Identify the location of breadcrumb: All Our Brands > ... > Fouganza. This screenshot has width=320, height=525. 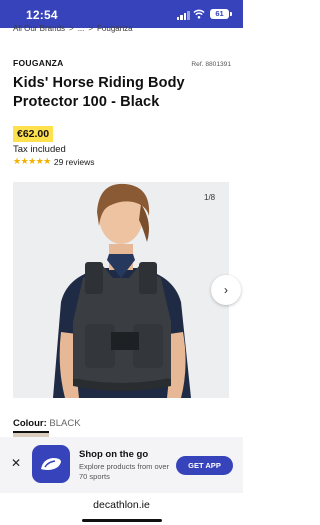
(73, 28).